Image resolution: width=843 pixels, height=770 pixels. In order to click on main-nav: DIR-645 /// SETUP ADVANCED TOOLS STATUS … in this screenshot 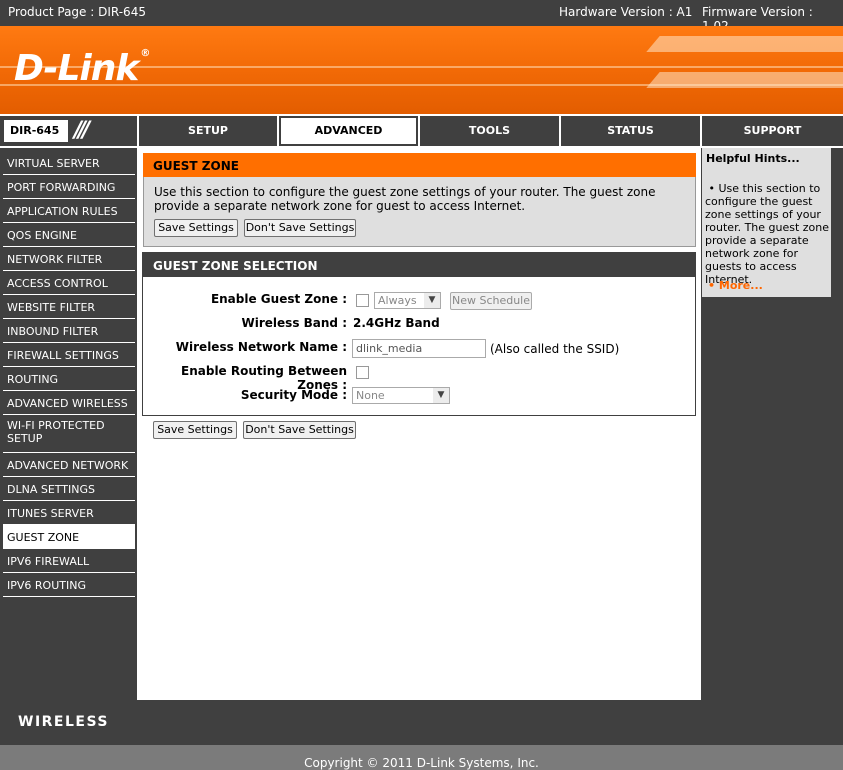, I will do `click(421, 131)`.